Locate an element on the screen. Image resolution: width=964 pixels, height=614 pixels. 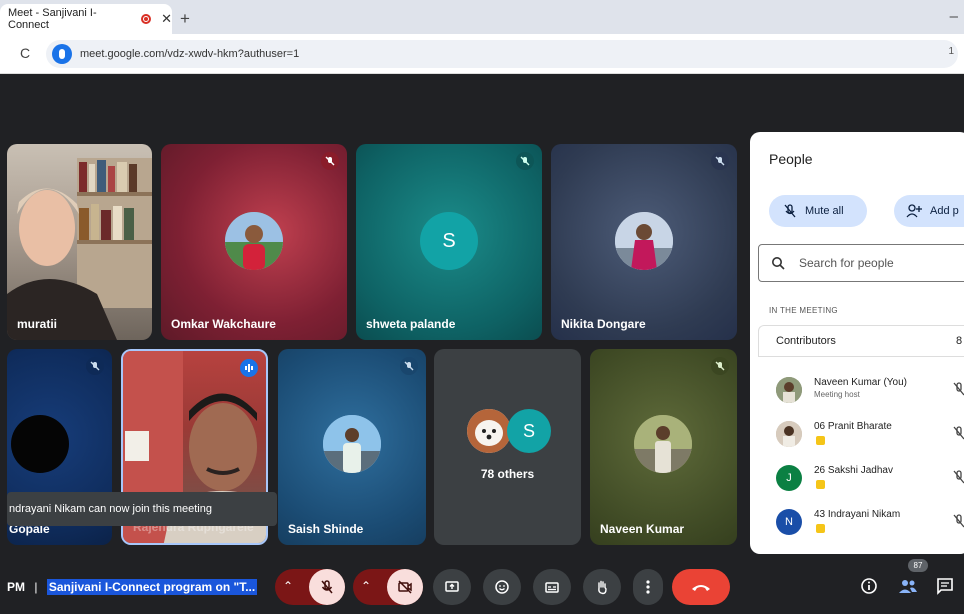
meeting-details-icon is located at coordinates (869, 586).